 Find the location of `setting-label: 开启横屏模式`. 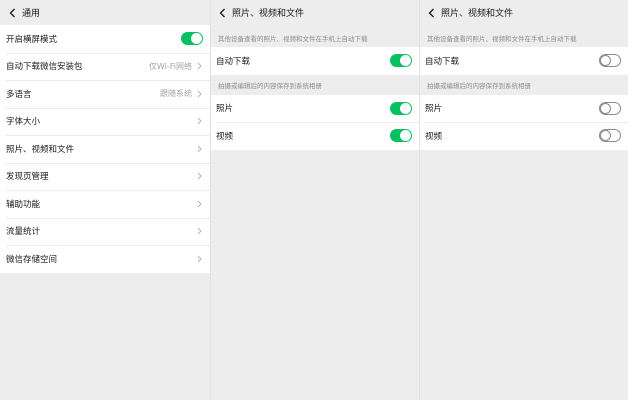

setting-label: 开启横屏模式 is located at coordinates (32, 39).